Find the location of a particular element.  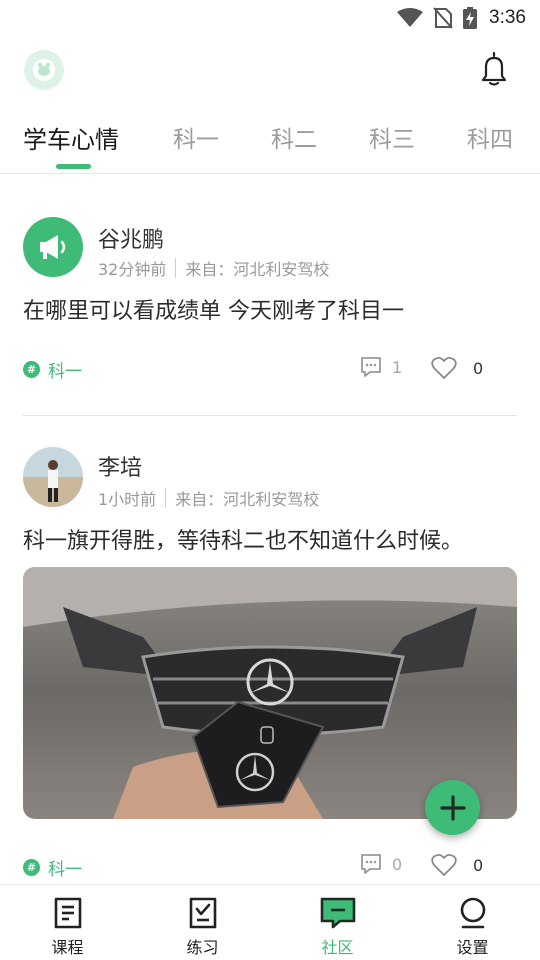

tab-subject-one: 科一 is located at coordinates (196, 137).